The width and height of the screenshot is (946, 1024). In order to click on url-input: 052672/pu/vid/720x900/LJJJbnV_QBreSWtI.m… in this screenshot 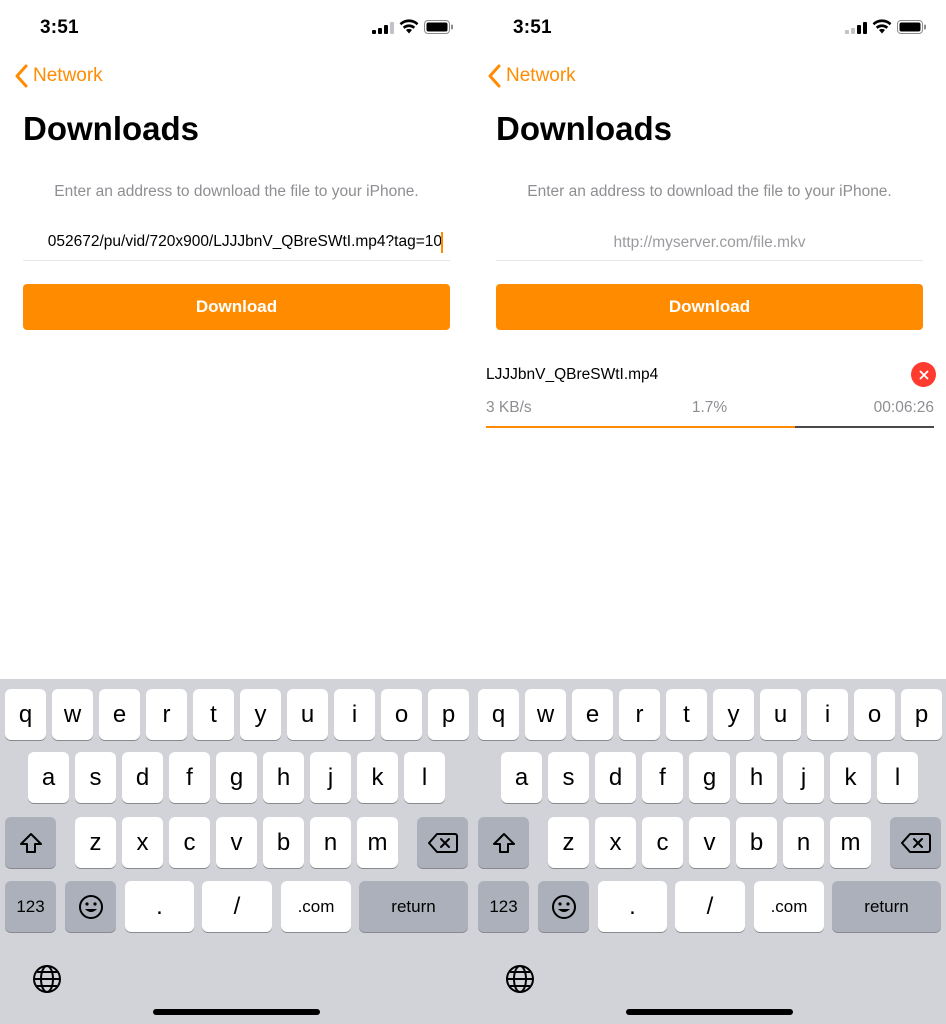, I will do `click(236, 244)`.